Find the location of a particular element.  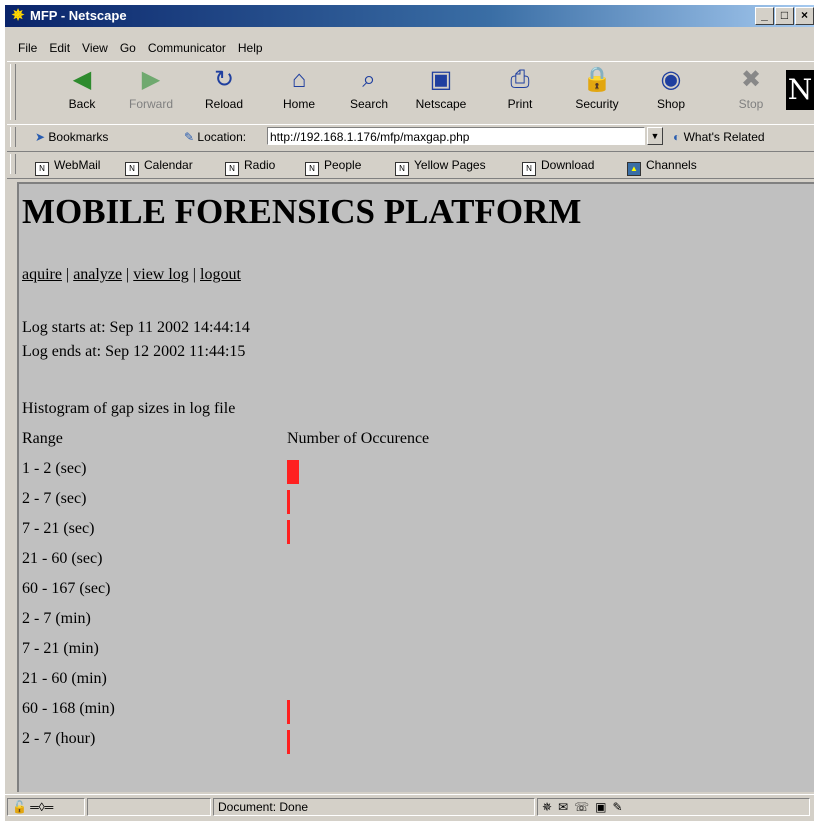

progress-bar is located at coordinates (149, 807).